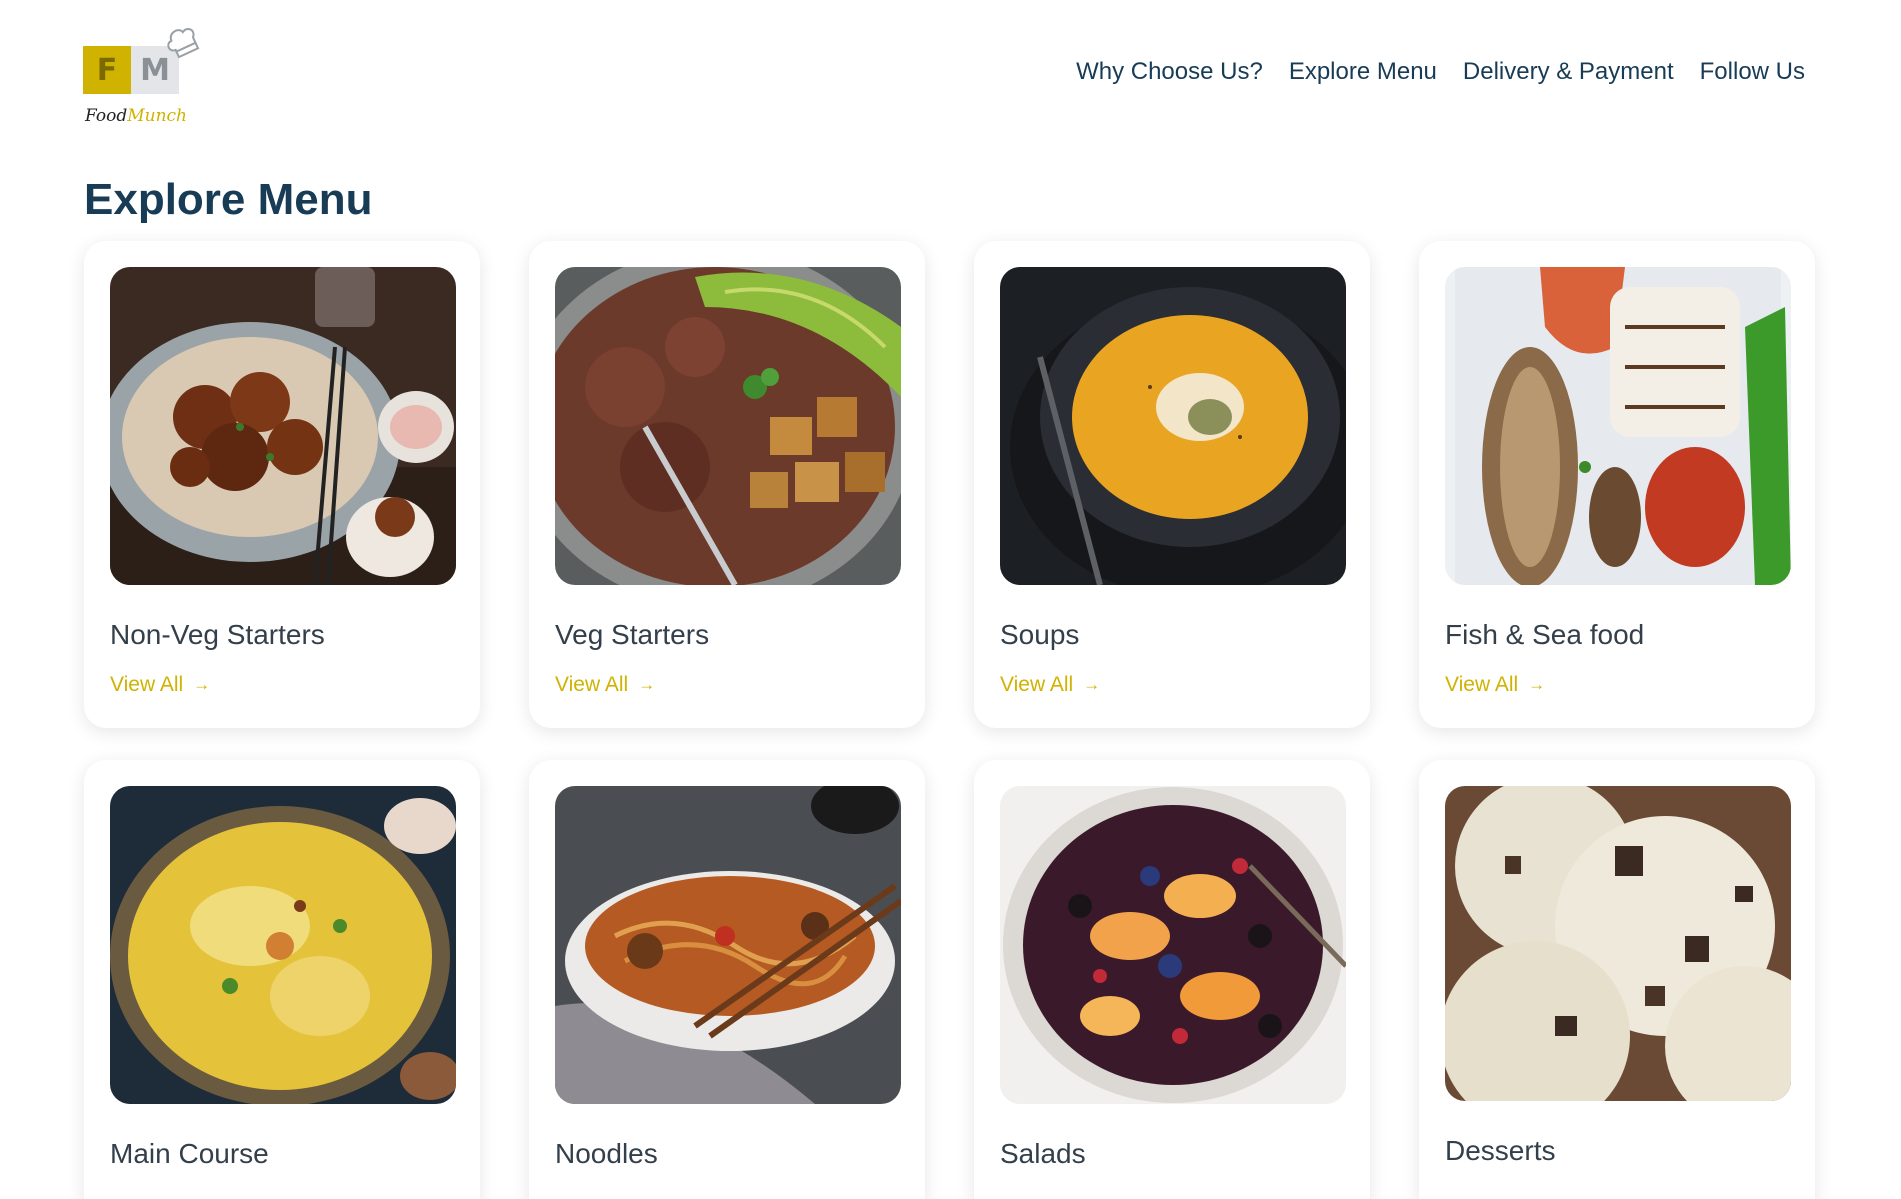 The height and width of the screenshot is (1199, 1901). What do you see at coordinates (217, 634) in the screenshot?
I see `card-title: Non-Veg Starters` at bounding box center [217, 634].